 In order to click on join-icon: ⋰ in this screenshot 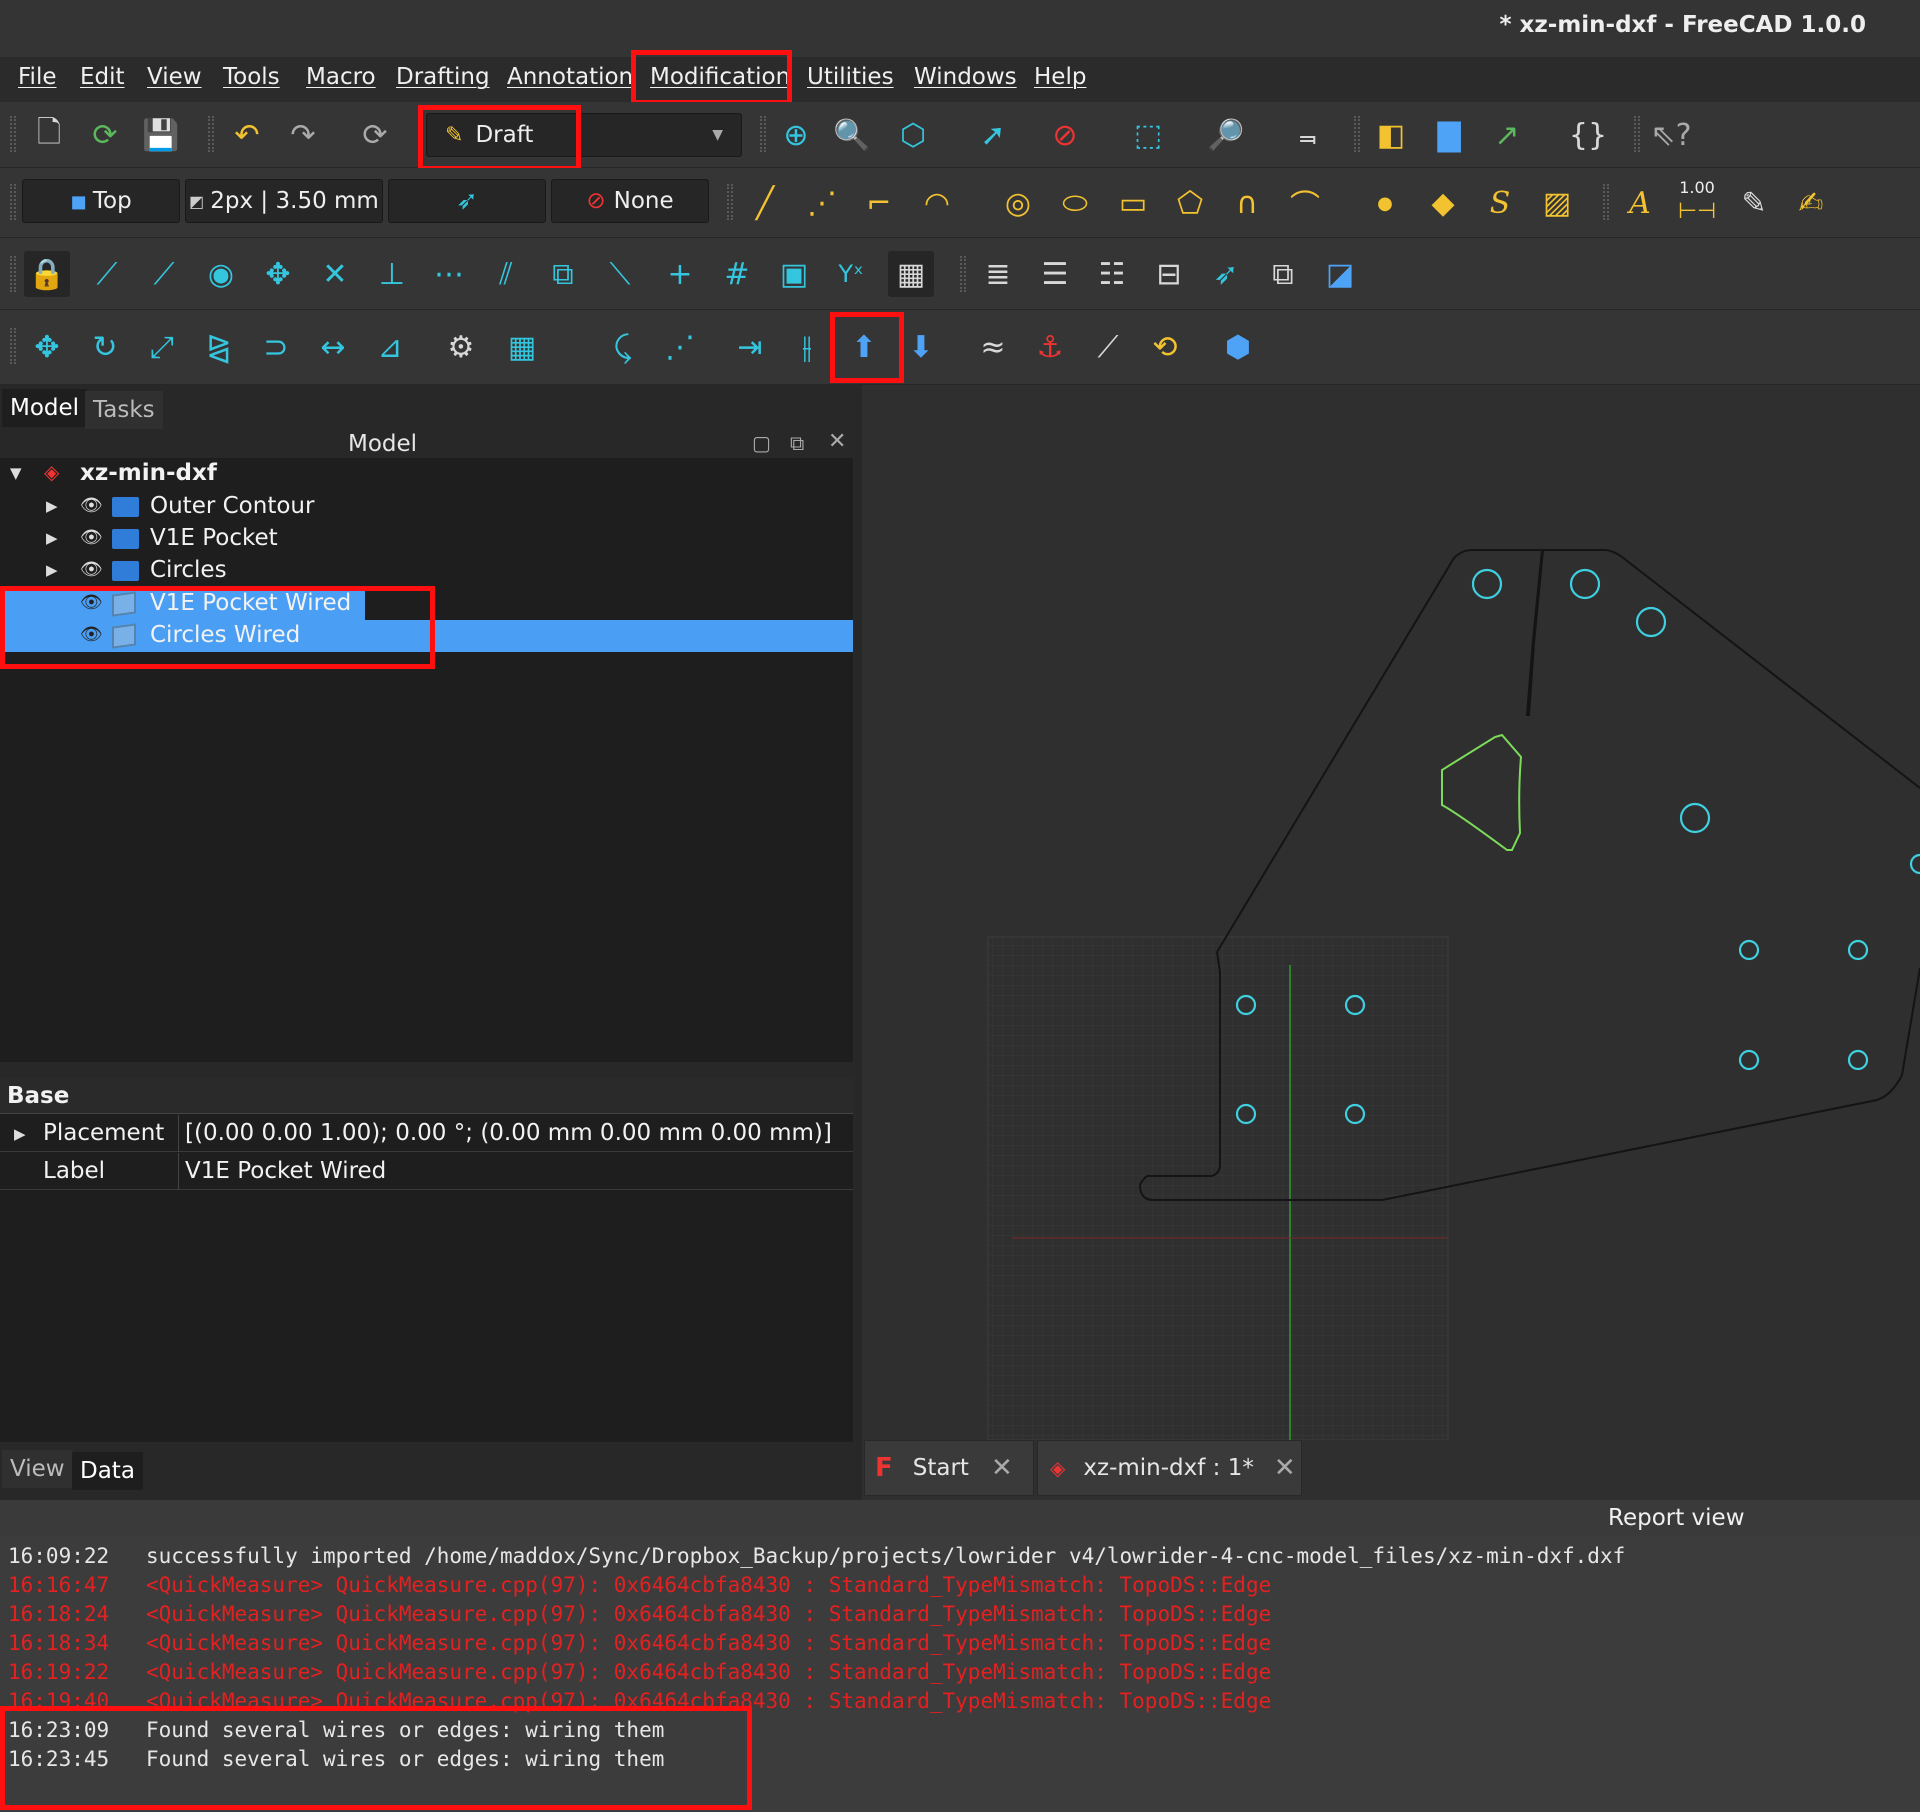, I will do `click(680, 347)`.